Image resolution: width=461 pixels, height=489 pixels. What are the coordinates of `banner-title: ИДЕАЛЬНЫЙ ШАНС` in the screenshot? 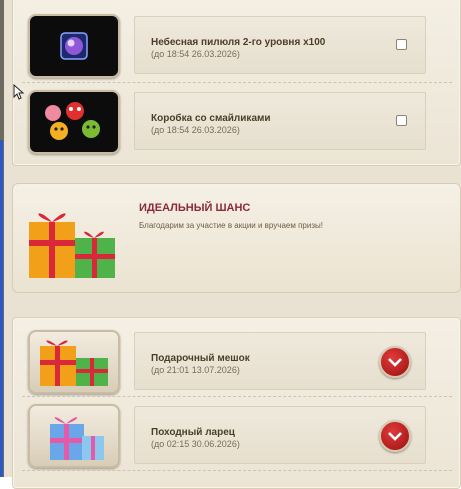 It's located at (195, 208).